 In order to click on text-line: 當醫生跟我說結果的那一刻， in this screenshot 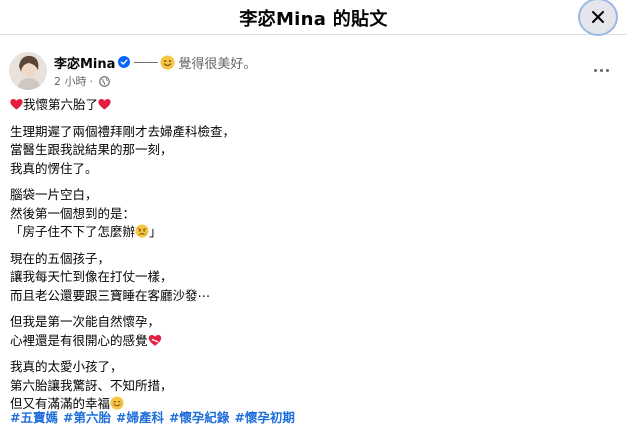, I will do `click(91, 149)`.